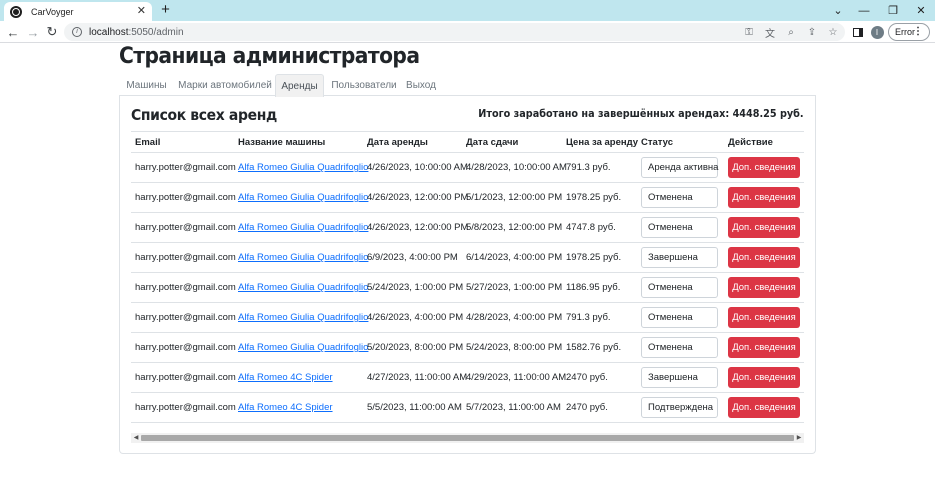 This screenshot has height=494, width=935. I want to click on globe-icon, so click(16, 11).